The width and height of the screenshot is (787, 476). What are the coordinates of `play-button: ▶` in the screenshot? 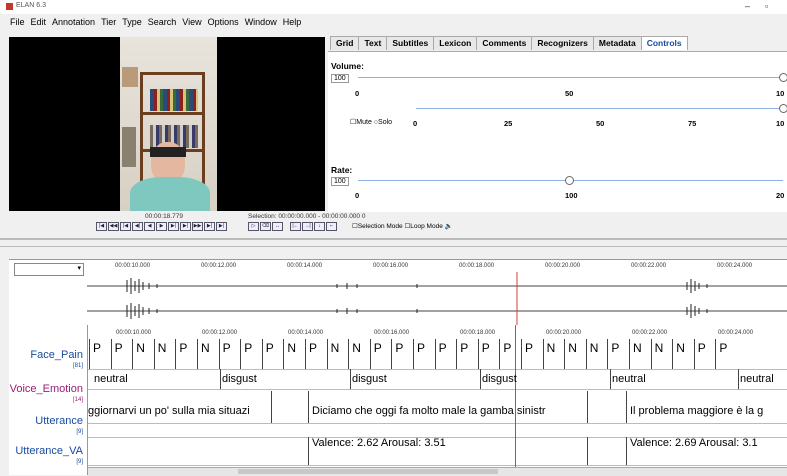 It's located at (161, 226).